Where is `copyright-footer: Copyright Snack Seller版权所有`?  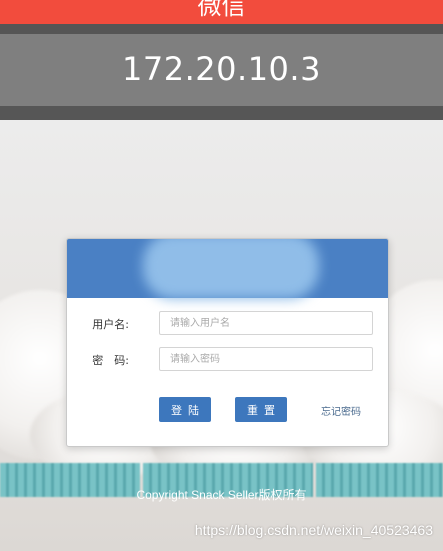
copyright-footer: Copyright Snack Seller版权所有 is located at coordinates (221, 495).